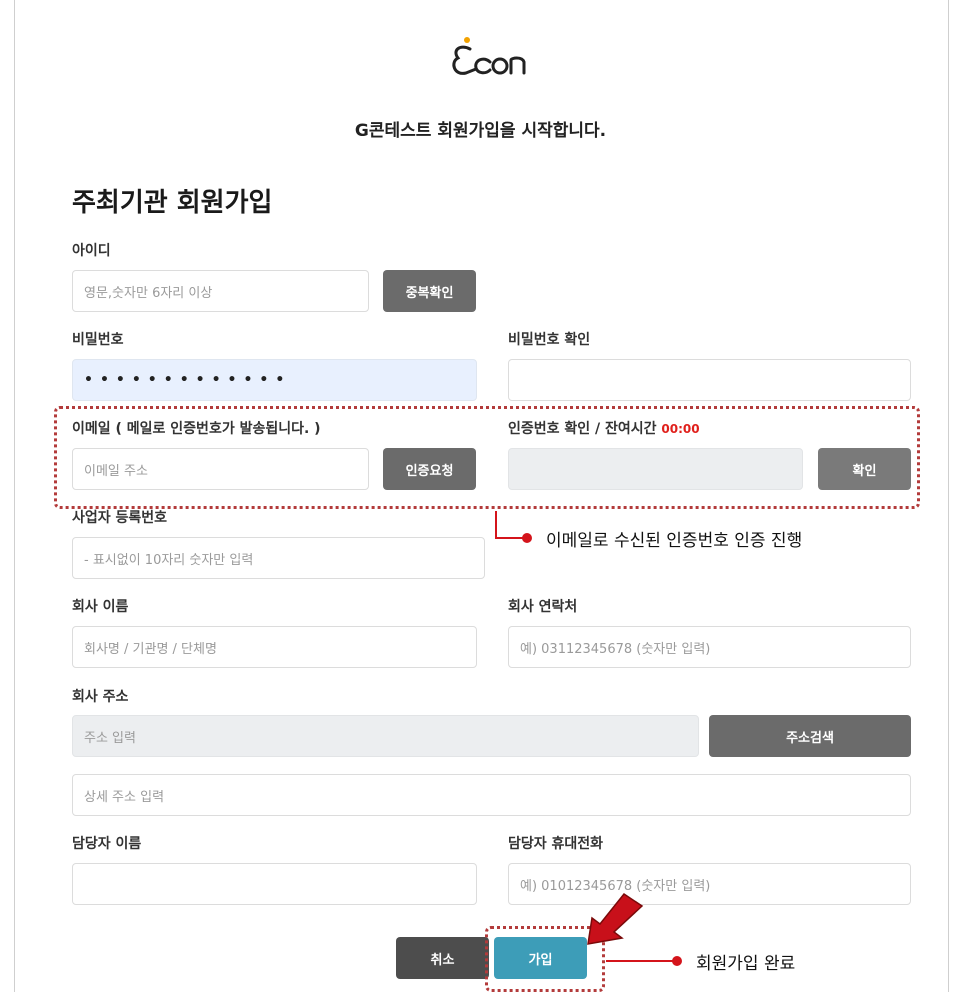  Describe the element at coordinates (709, 884) in the screenshot. I see `manager-phone-input: 예) 01012345678 (숫자만 입력)` at that location.